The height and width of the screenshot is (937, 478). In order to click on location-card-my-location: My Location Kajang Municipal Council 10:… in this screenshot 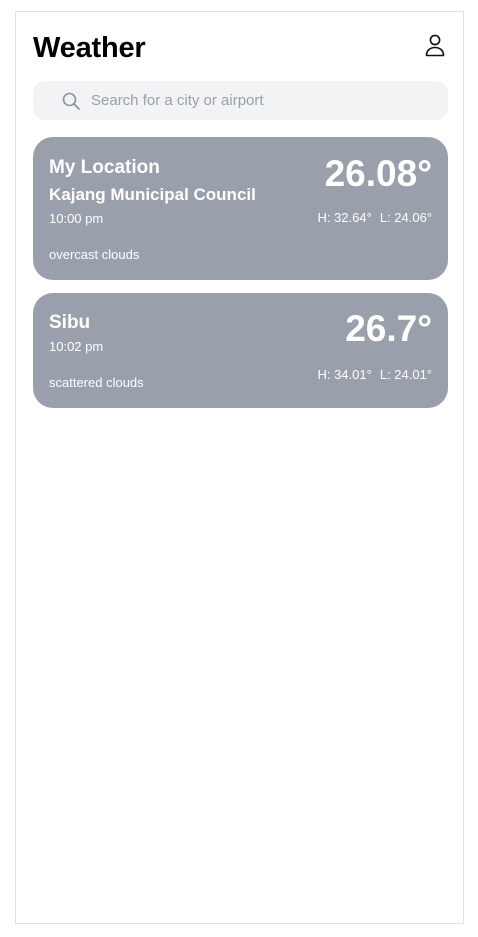, I will do `click(240, 208)`.